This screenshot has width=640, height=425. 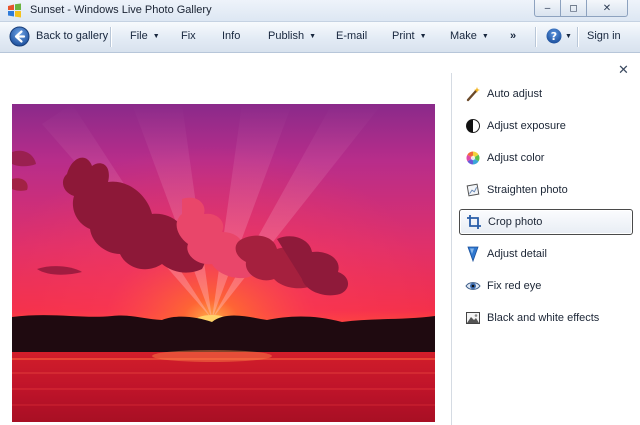 What do you see at coordinates (351, 36) in the screenshot?
I see `email-button: E-mail` at bounding box center [351, 36].